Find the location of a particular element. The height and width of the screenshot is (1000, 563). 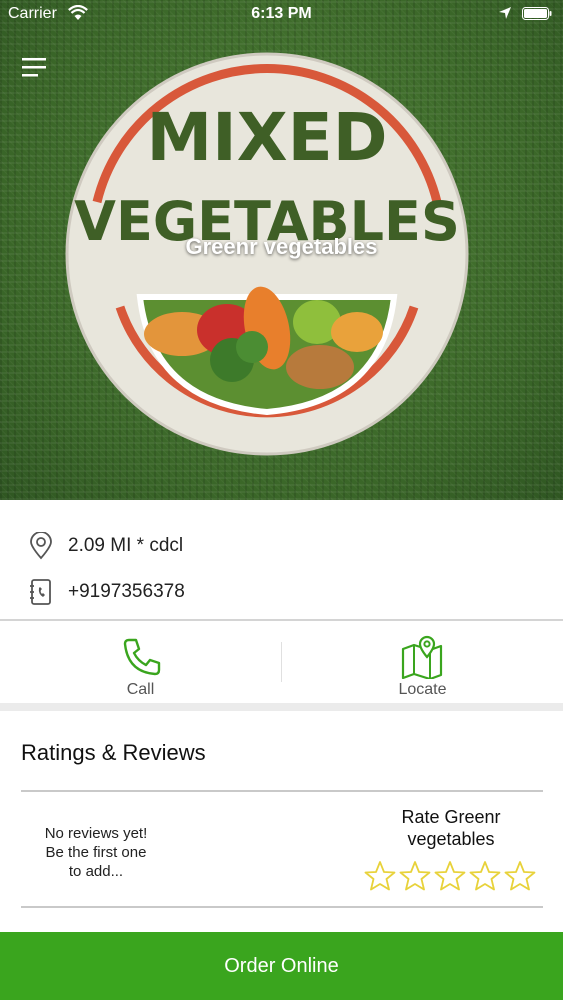

call-label: Call is located at coordinates (140, 689).